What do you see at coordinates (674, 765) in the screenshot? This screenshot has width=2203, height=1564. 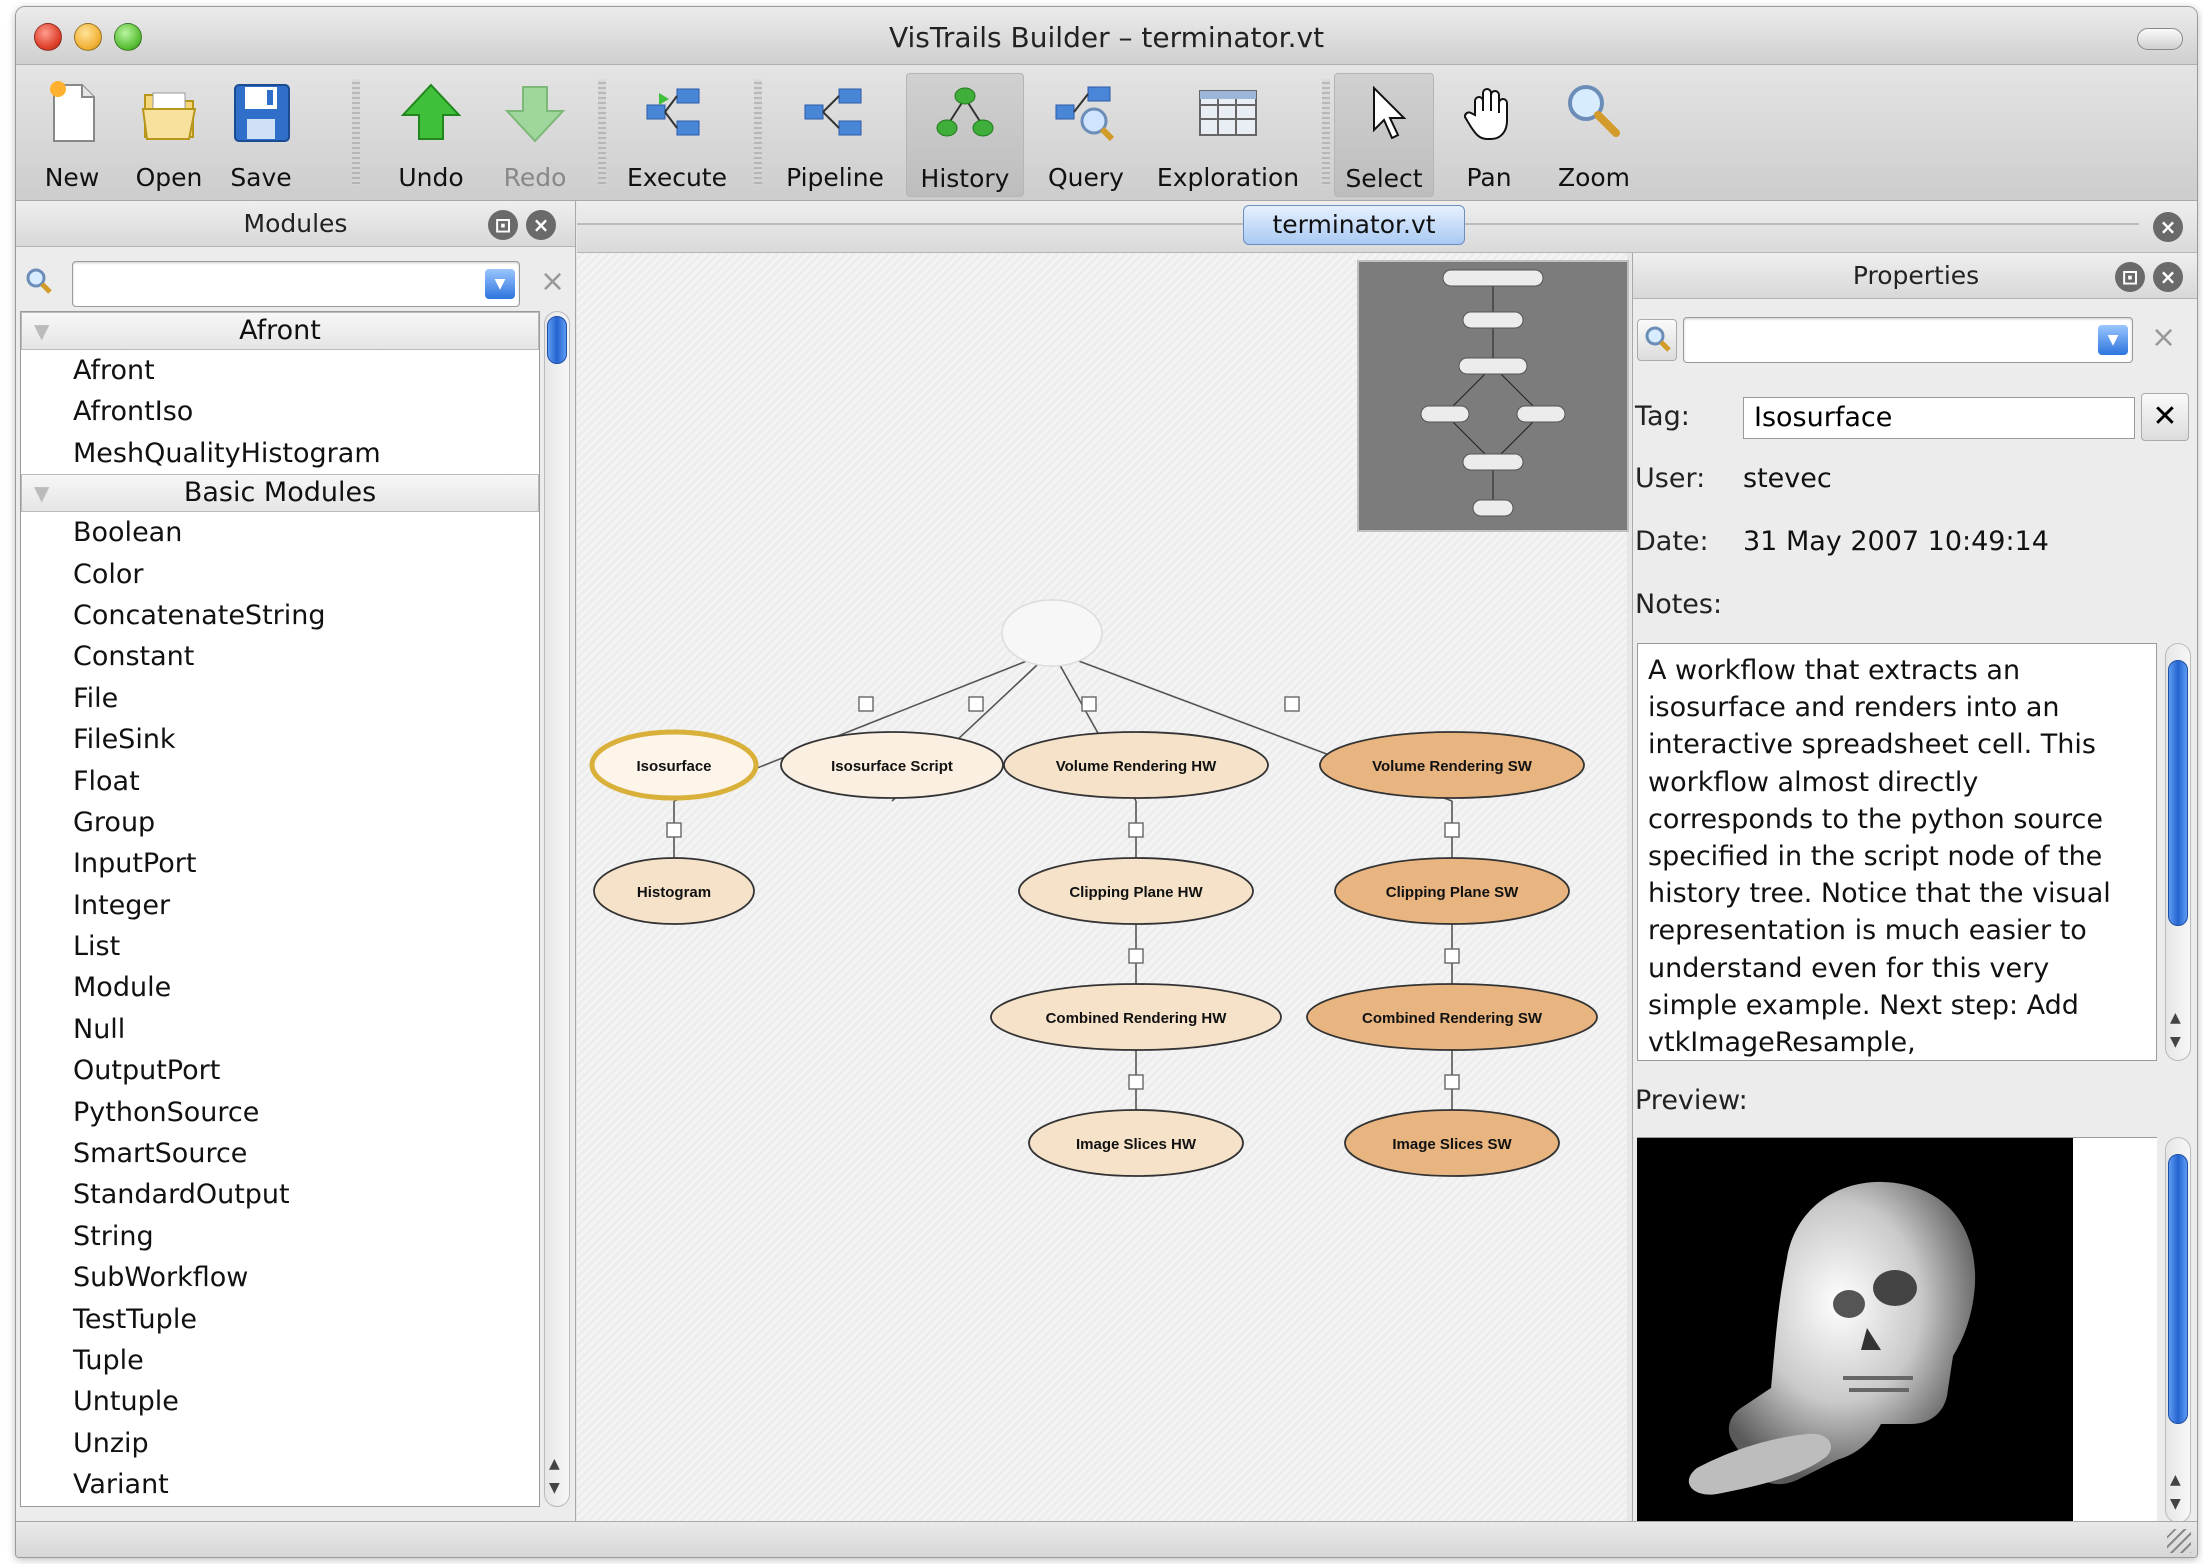 I see `node-isosurface: Isosurface` at bounding box center [674, 765].